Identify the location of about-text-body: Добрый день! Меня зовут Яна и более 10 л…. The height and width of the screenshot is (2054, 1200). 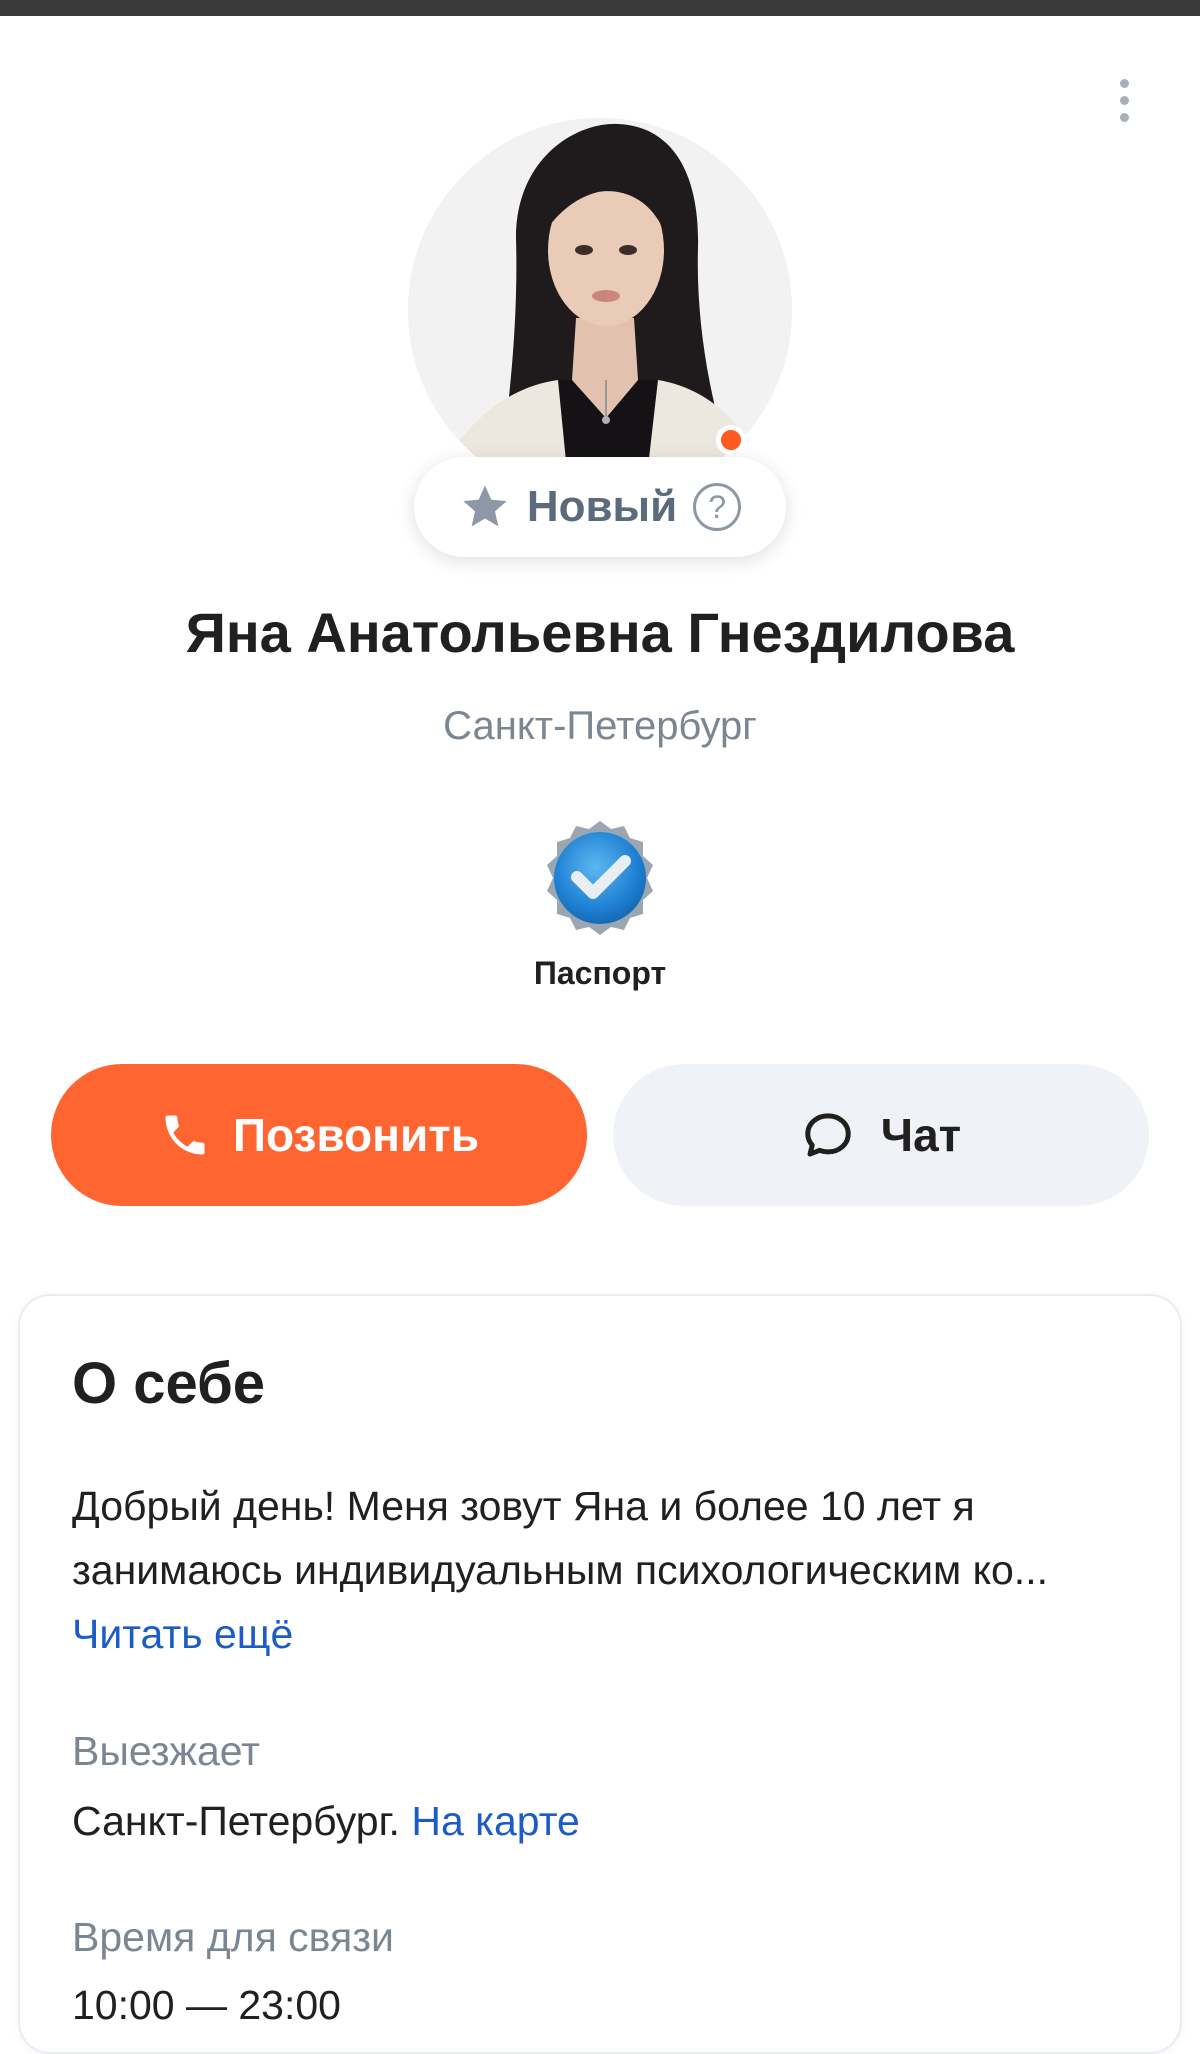
(560, 1538).